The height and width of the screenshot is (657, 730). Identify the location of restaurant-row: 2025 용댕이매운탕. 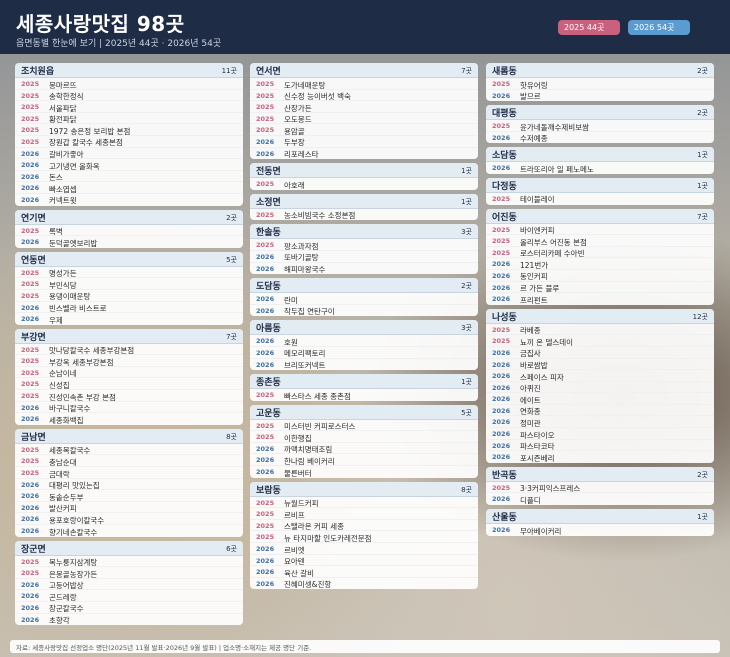
(129, 296).